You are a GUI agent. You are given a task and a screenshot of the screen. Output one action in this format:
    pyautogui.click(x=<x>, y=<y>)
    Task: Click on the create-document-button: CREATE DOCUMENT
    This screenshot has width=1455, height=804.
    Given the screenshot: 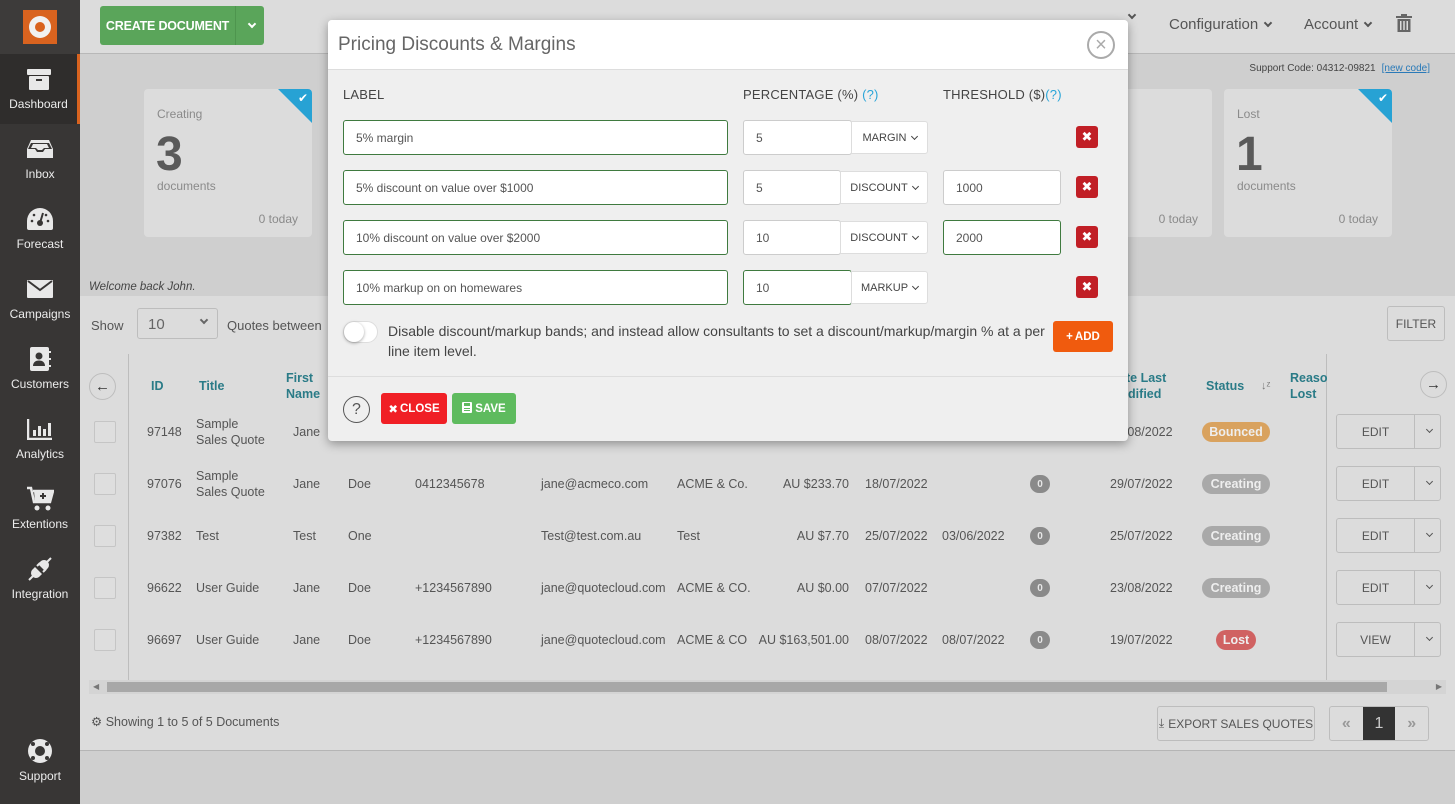 What is the action you would take?
    pyautogui.click(x=182, y=25)
    